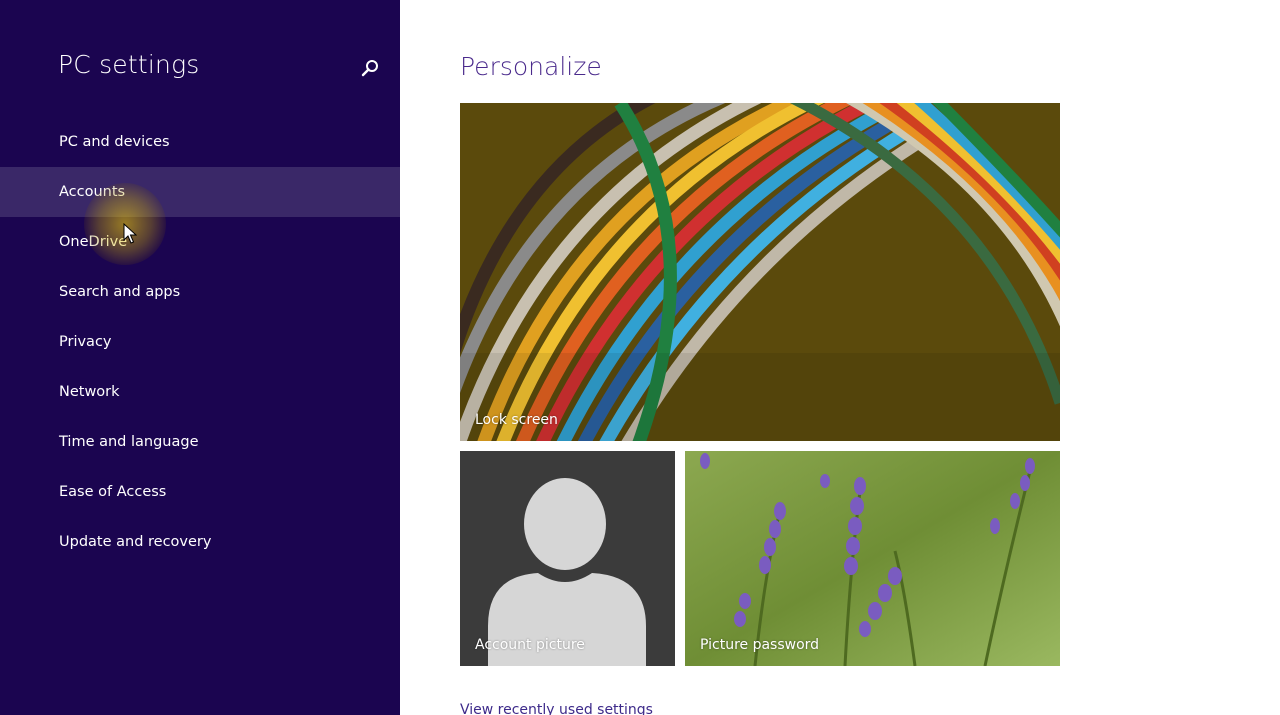 This screenshot has width=1280, height=715. I want to click on sidebar-title: PC settings, so click(129, 64).